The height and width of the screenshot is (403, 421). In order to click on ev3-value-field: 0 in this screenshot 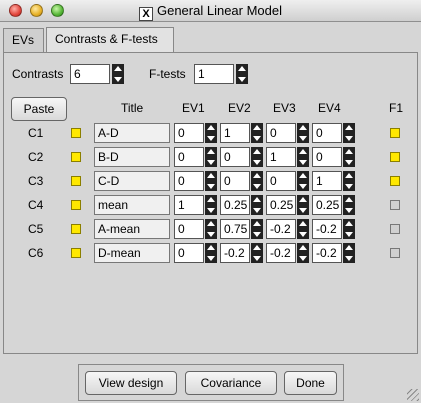, I will do `click(281, 133)`.